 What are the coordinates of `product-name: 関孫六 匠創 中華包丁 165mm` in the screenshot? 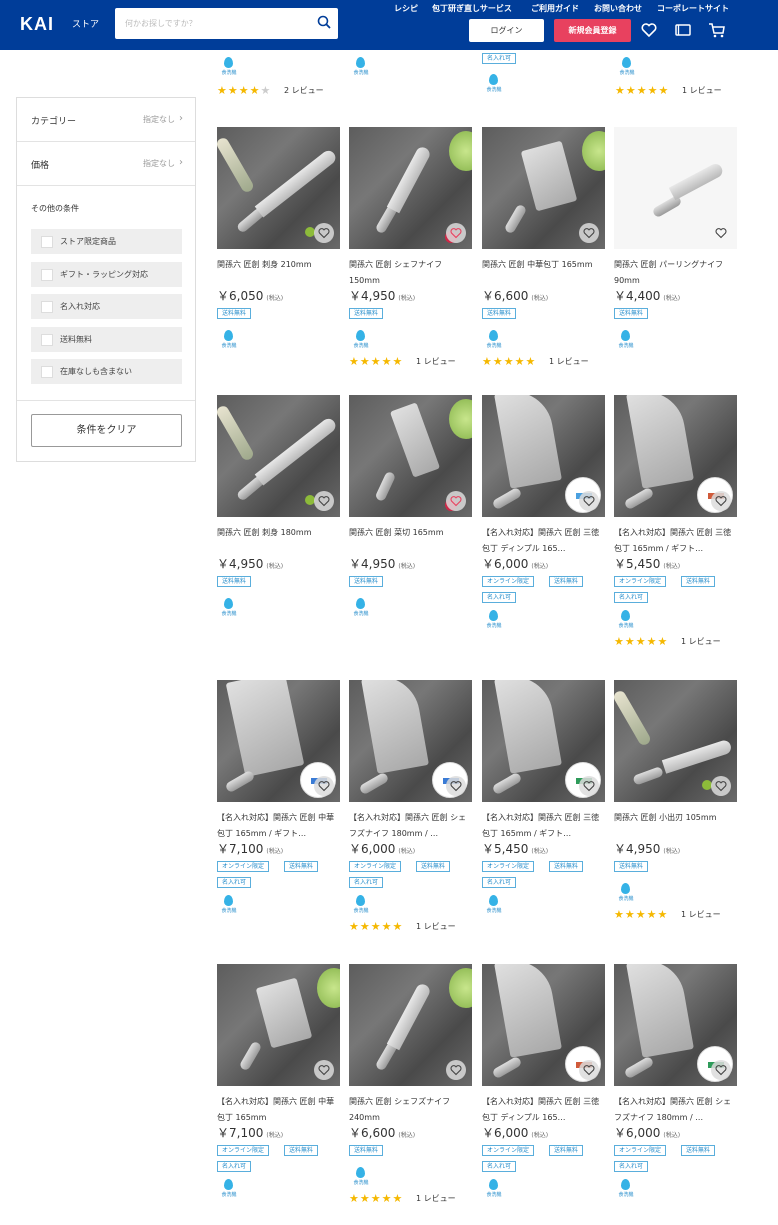 It's located at (543, 265).